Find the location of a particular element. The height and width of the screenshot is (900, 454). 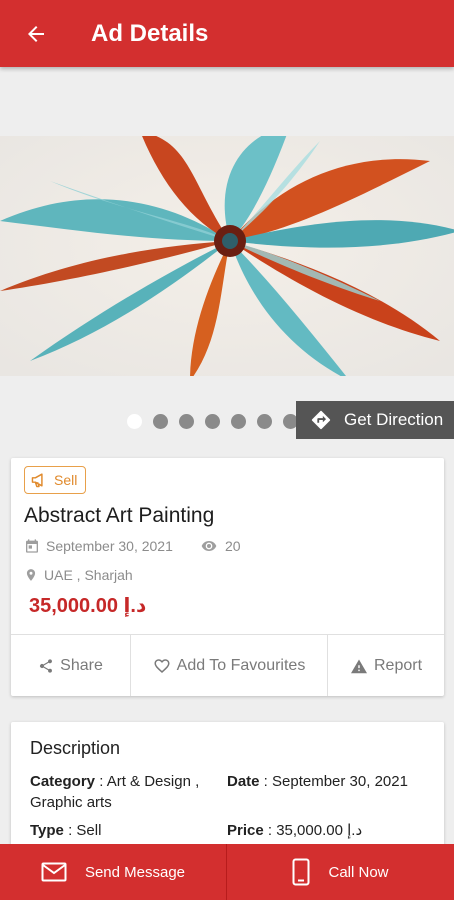

date-field: Date : September 30, 2021 is located at coordinates (327, 781).